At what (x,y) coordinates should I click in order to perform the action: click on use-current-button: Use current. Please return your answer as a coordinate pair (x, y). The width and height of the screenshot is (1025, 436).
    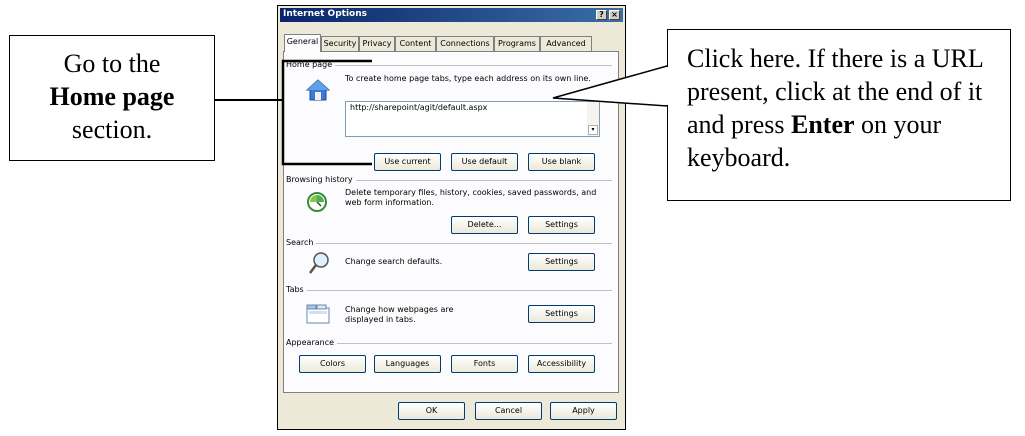
    Looking at the image, I should click on (407, 162).